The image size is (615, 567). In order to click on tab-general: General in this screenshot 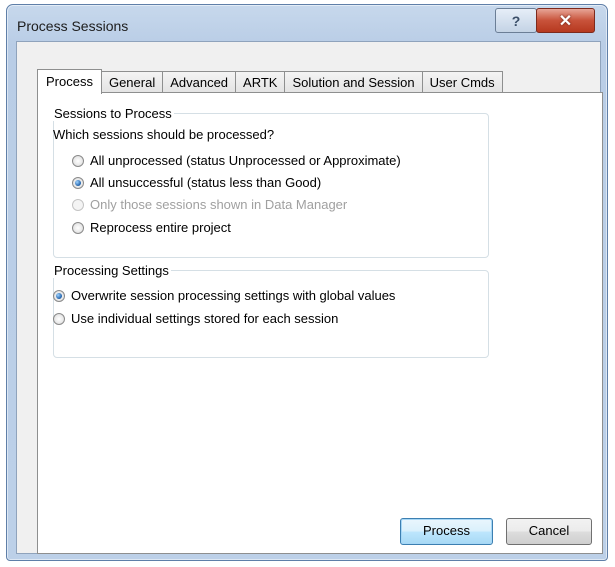, I will do `click(132, 82)`.